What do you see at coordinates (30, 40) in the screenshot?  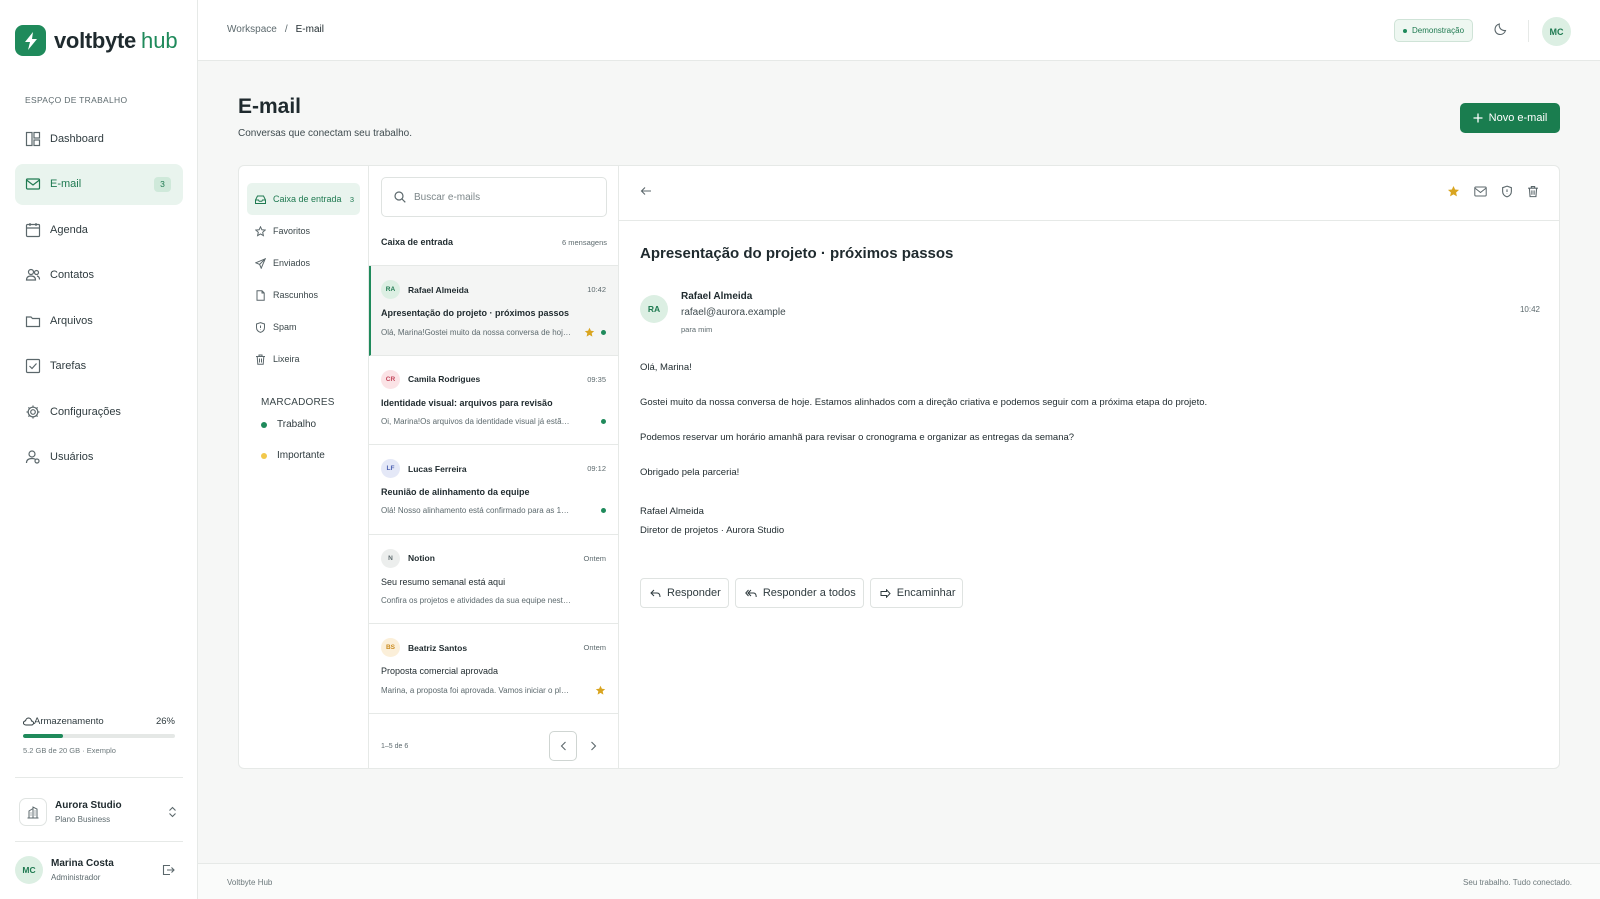 I see `bolt-icon` at bounding box center [30, 40].